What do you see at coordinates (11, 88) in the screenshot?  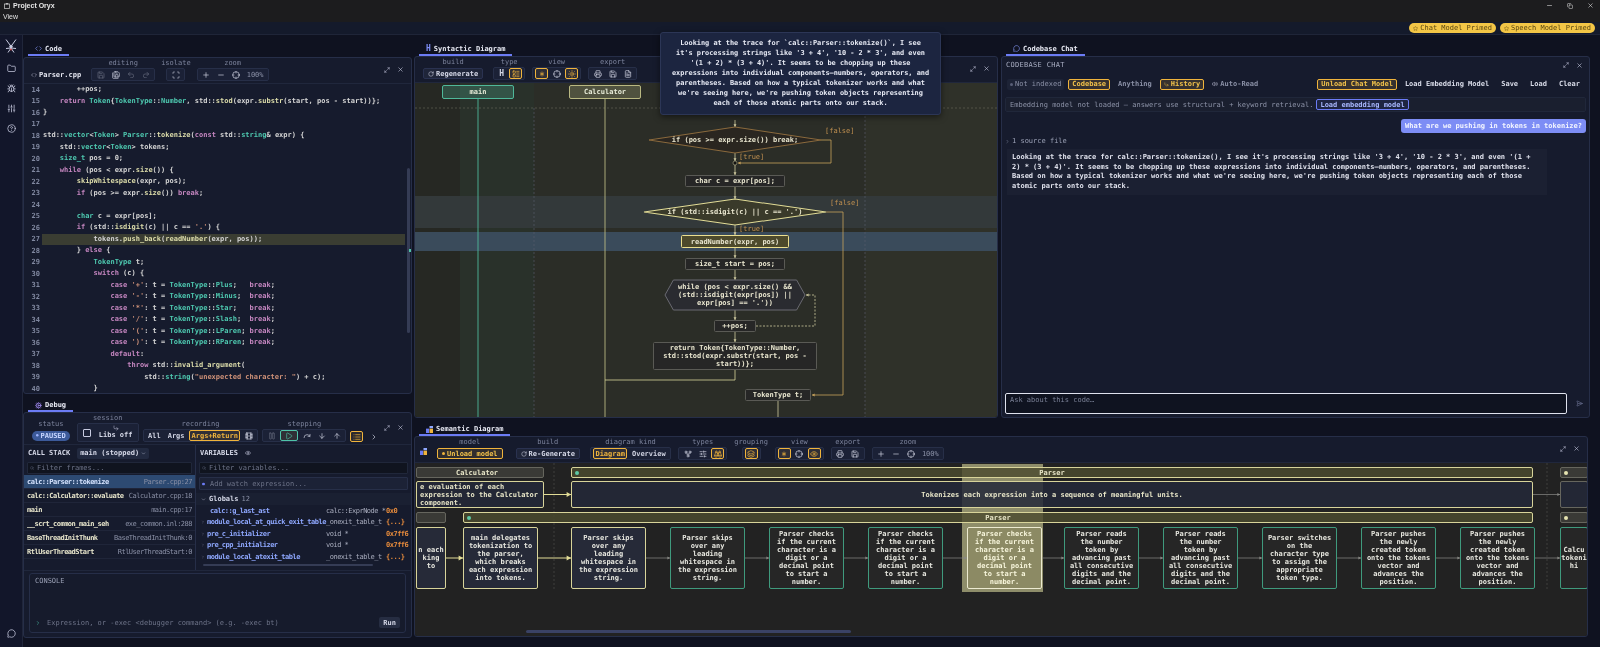 I see `bug-icon` at bounding box center [11, 88].